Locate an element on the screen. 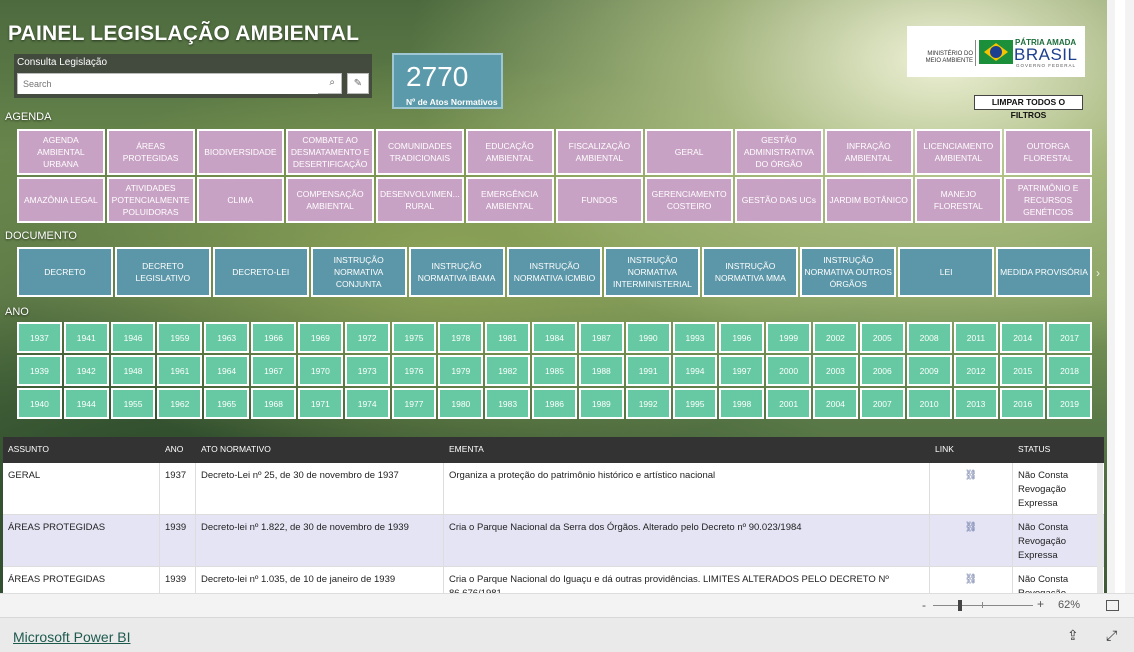 This screenshot has height=652, width=1134. agenda-tile: INFRAÇÃO AMBIENTAL is located at coordinates (868, 152).